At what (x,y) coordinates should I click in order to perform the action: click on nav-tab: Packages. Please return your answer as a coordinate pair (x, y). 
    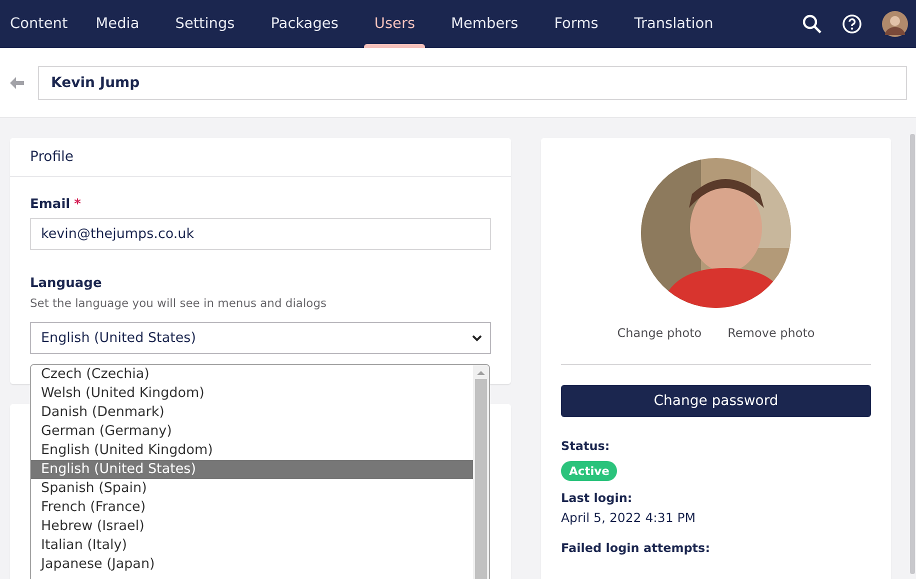
    Looking at the image, I should click on (304, 24).